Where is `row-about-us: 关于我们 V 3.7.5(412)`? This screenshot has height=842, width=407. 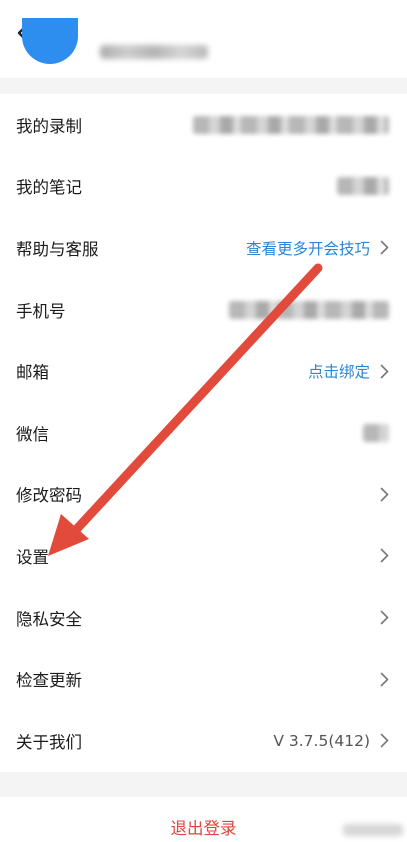
row-about-us: 关于我们 V 3.7.5(412) is located at coordinates (203, 741).